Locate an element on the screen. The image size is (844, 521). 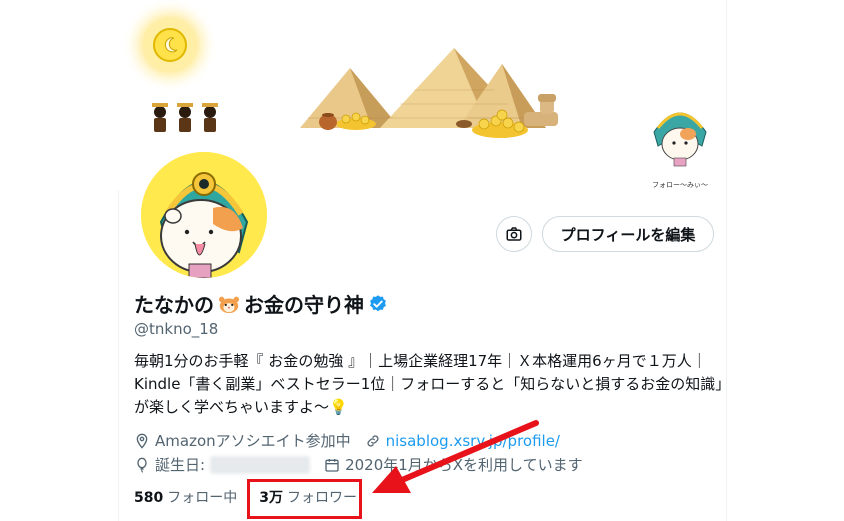
profile-meta-row-2: 誕生日: 2020年1月からXを利用しています is located at coordinates (365, 464).